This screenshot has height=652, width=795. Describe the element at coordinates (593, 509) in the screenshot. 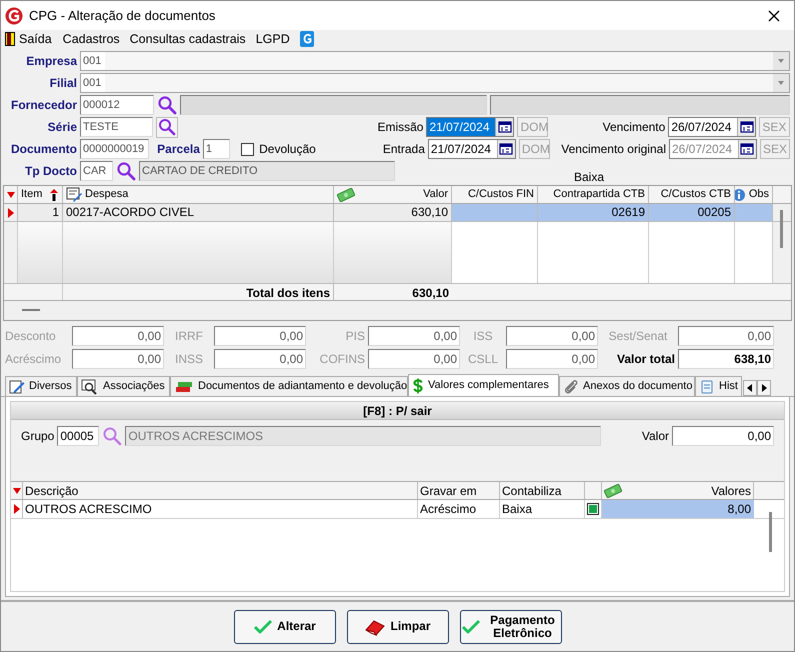

I see `flag-checkbox` at that location.